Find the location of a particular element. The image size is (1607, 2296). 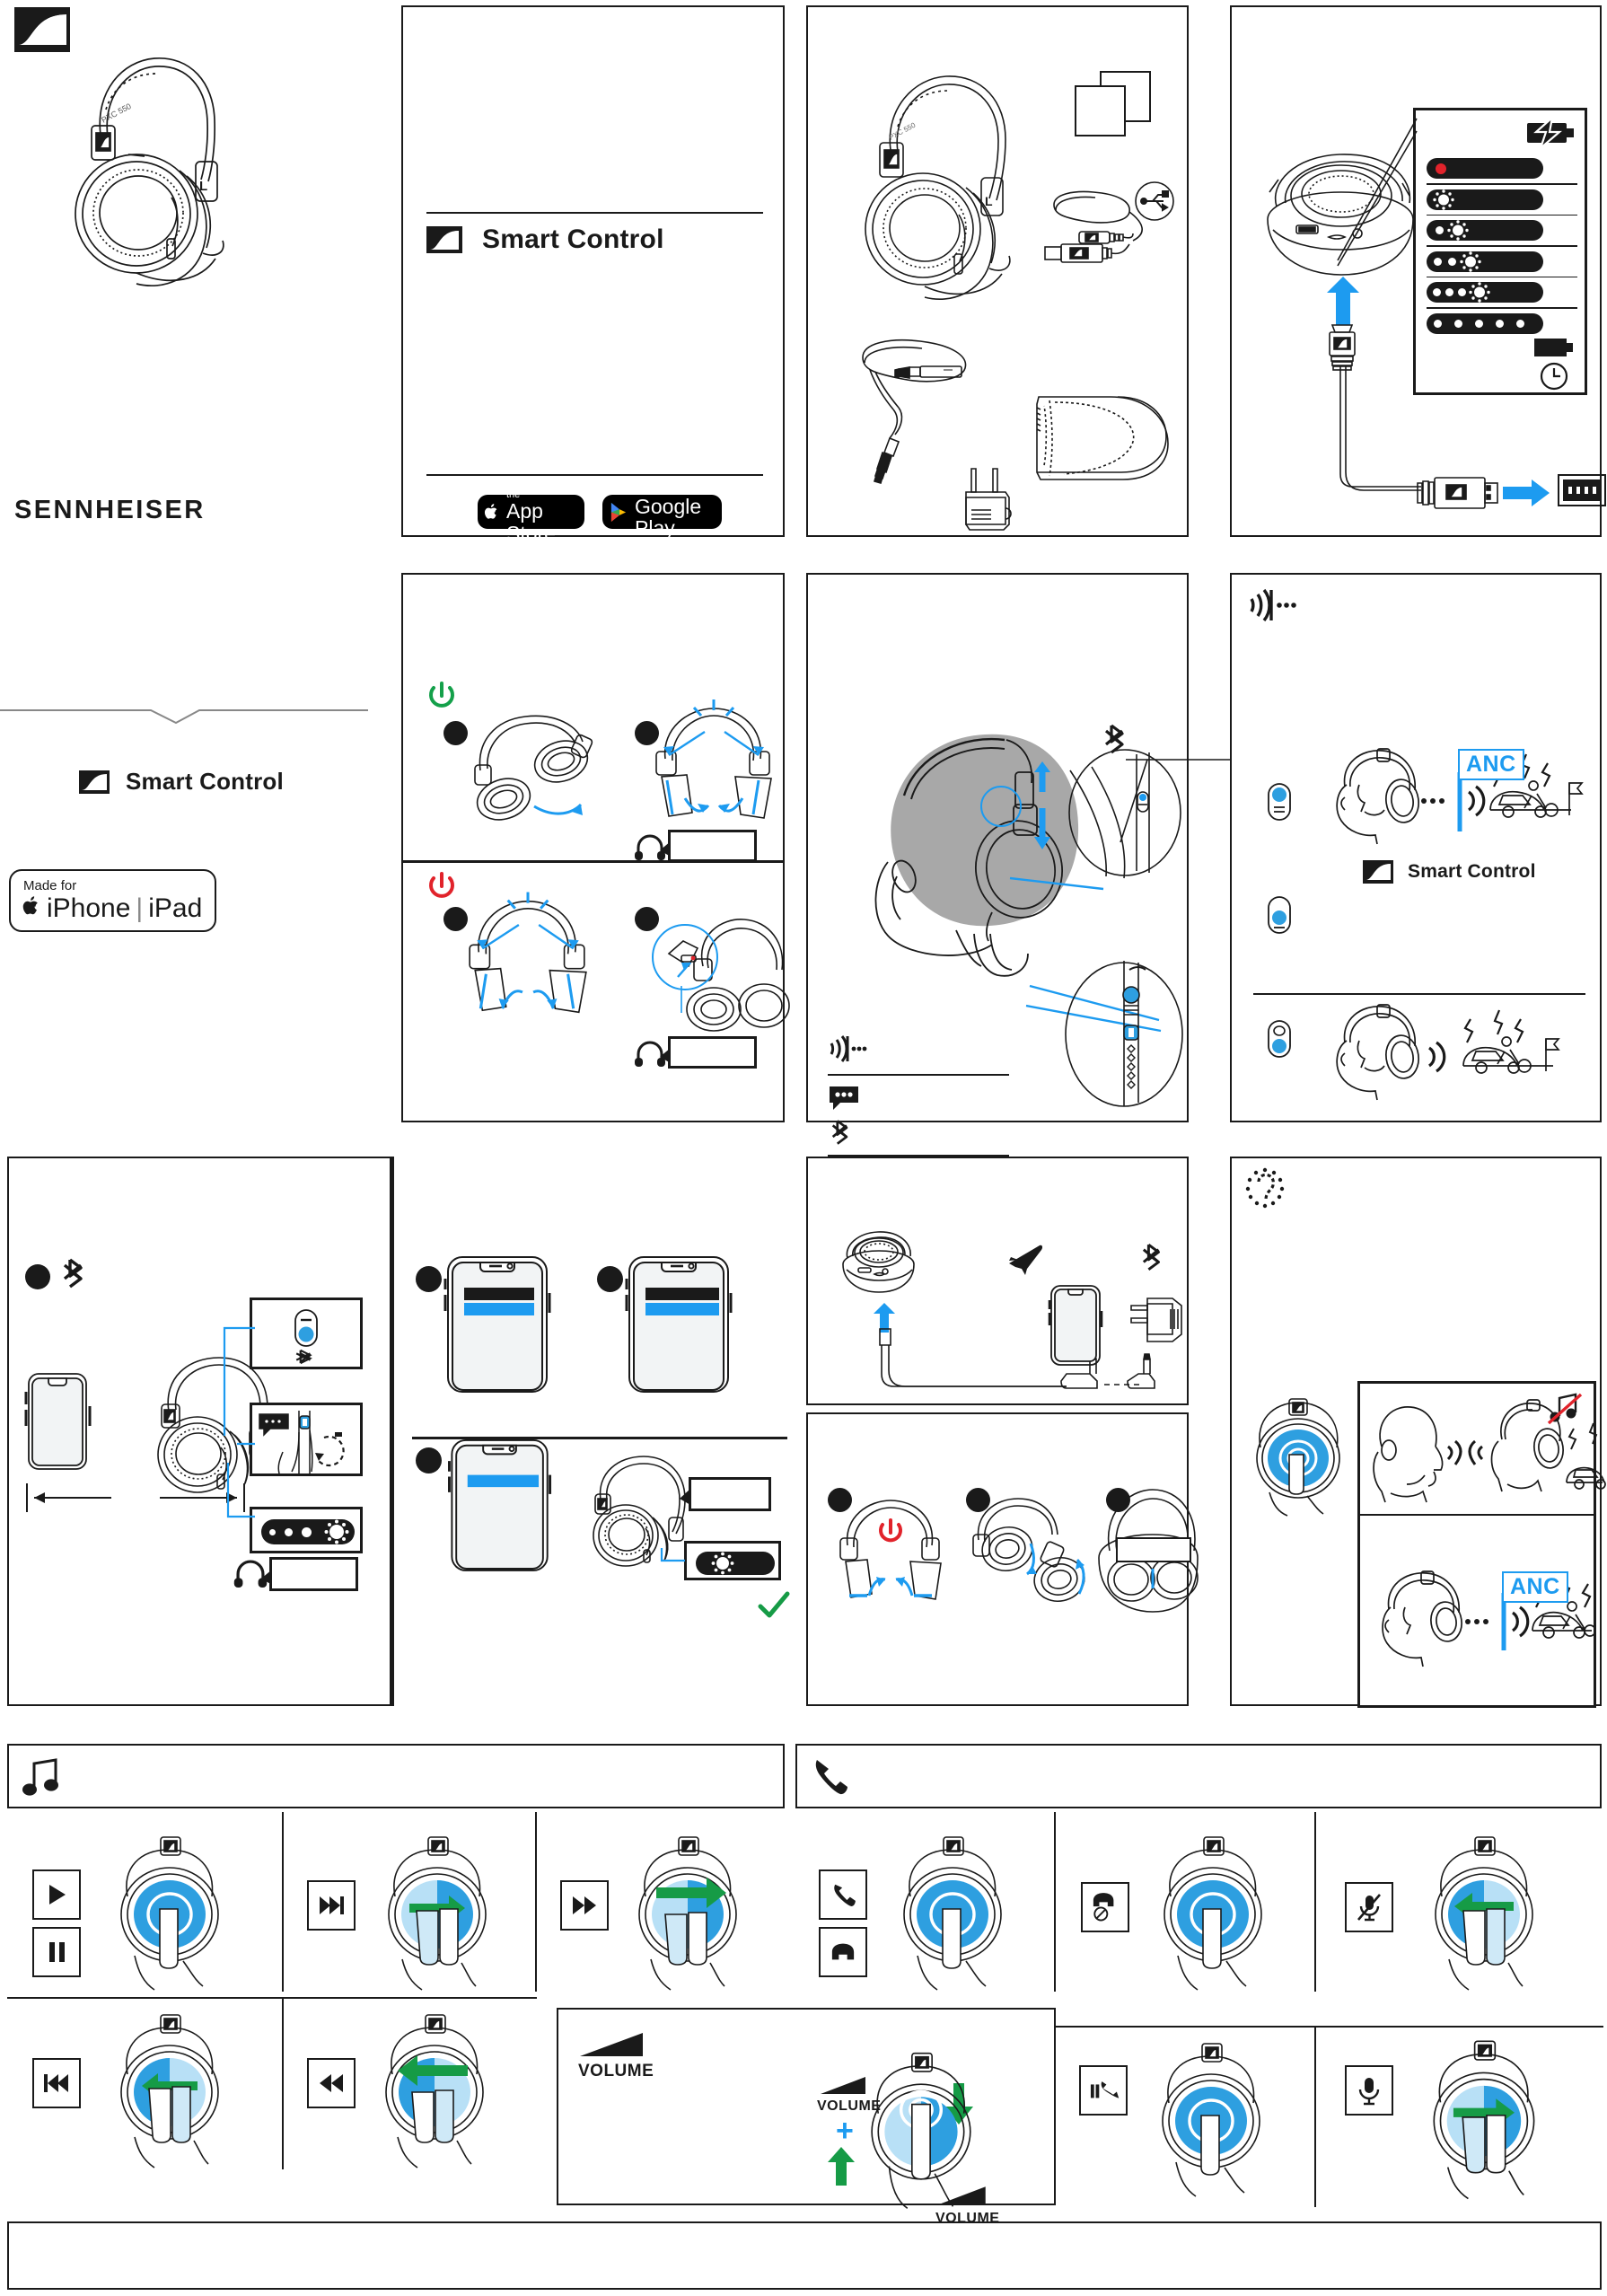

footer-strip is located at coordinates (804, 2255).